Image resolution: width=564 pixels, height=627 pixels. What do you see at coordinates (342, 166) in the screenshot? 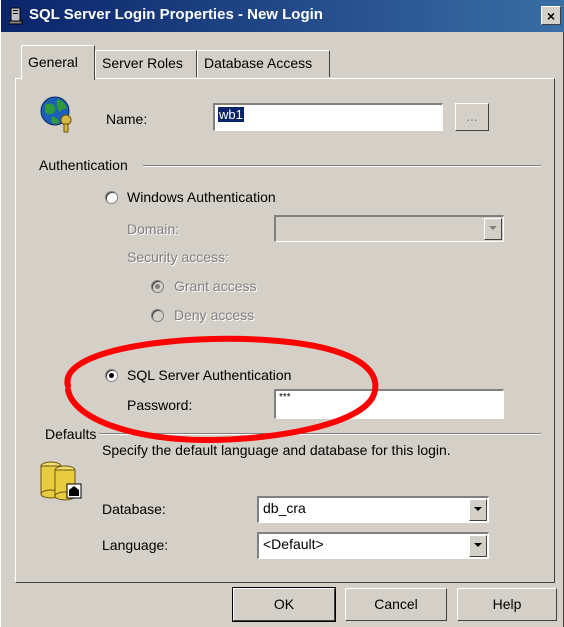
I see `authentication-separator` at bounding box center [342, 166].